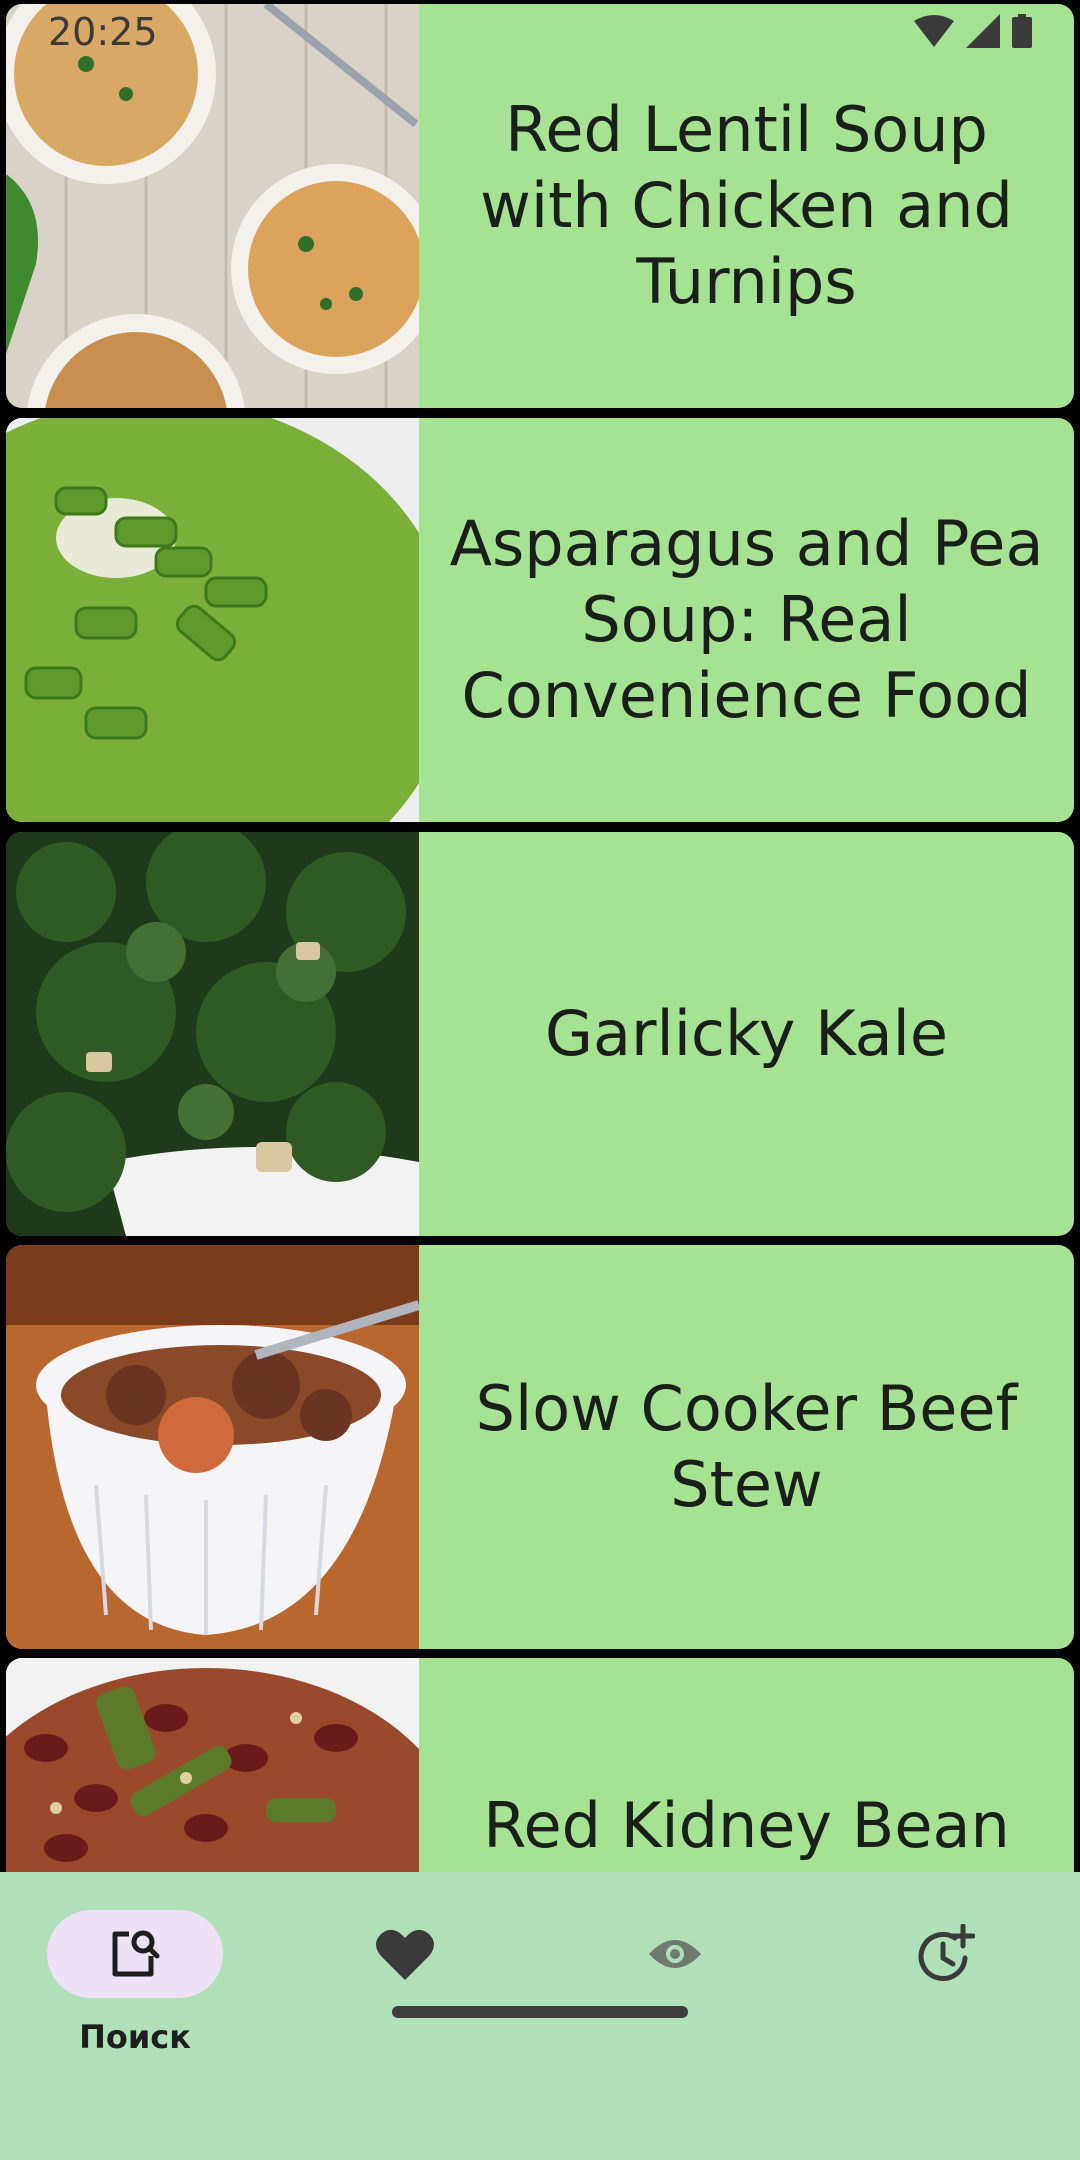 This screenshot has width=1080, height=2160. I want to click on nav-label-search: Поиск, so click(135, 2037).